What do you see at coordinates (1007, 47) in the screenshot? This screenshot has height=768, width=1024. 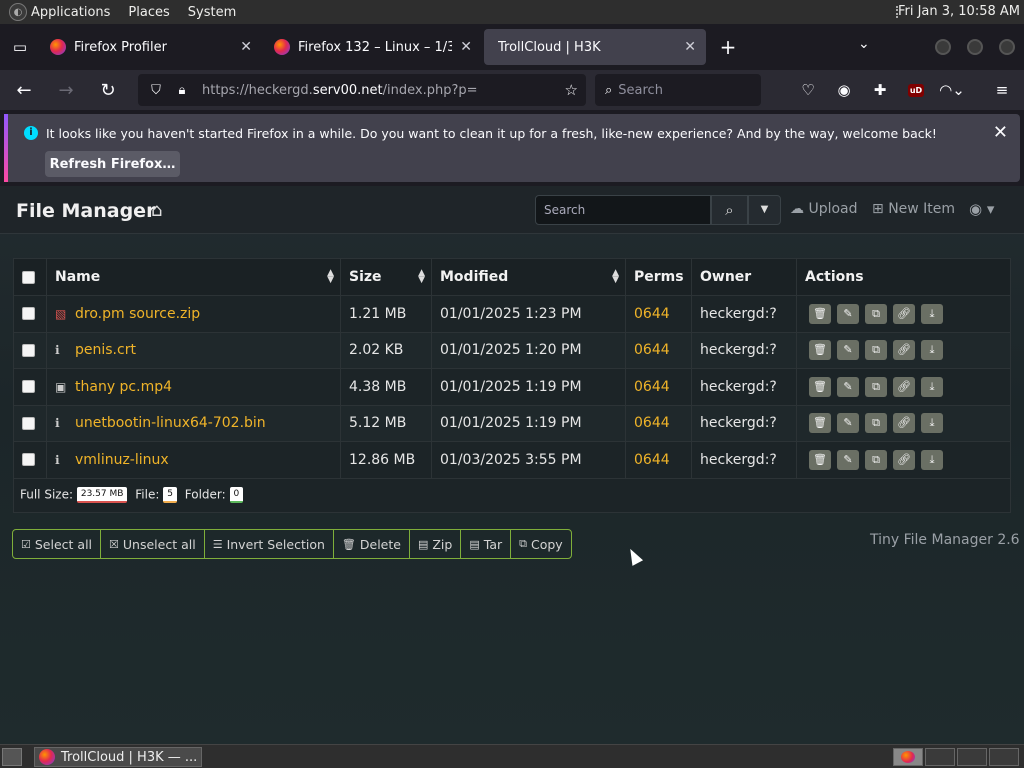 I see `close-window-button` at bounding box center [1007, 47].